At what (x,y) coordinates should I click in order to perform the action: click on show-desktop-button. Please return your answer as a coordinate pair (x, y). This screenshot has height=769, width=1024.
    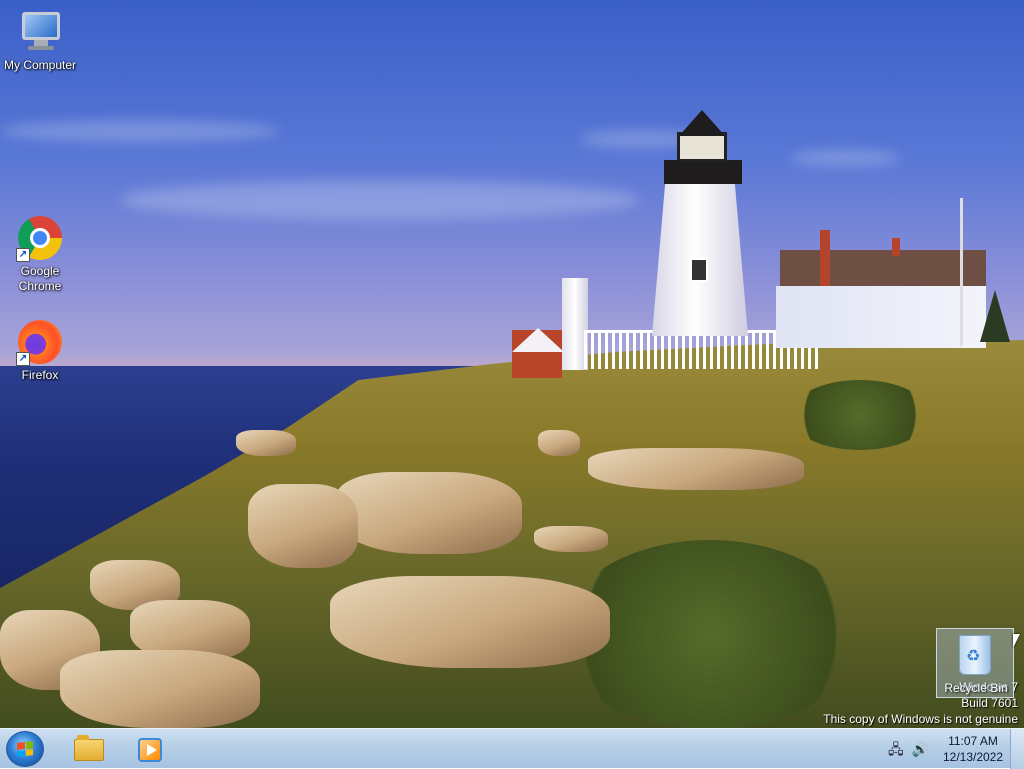
    Looking at the image, I should click on (1017, 749).